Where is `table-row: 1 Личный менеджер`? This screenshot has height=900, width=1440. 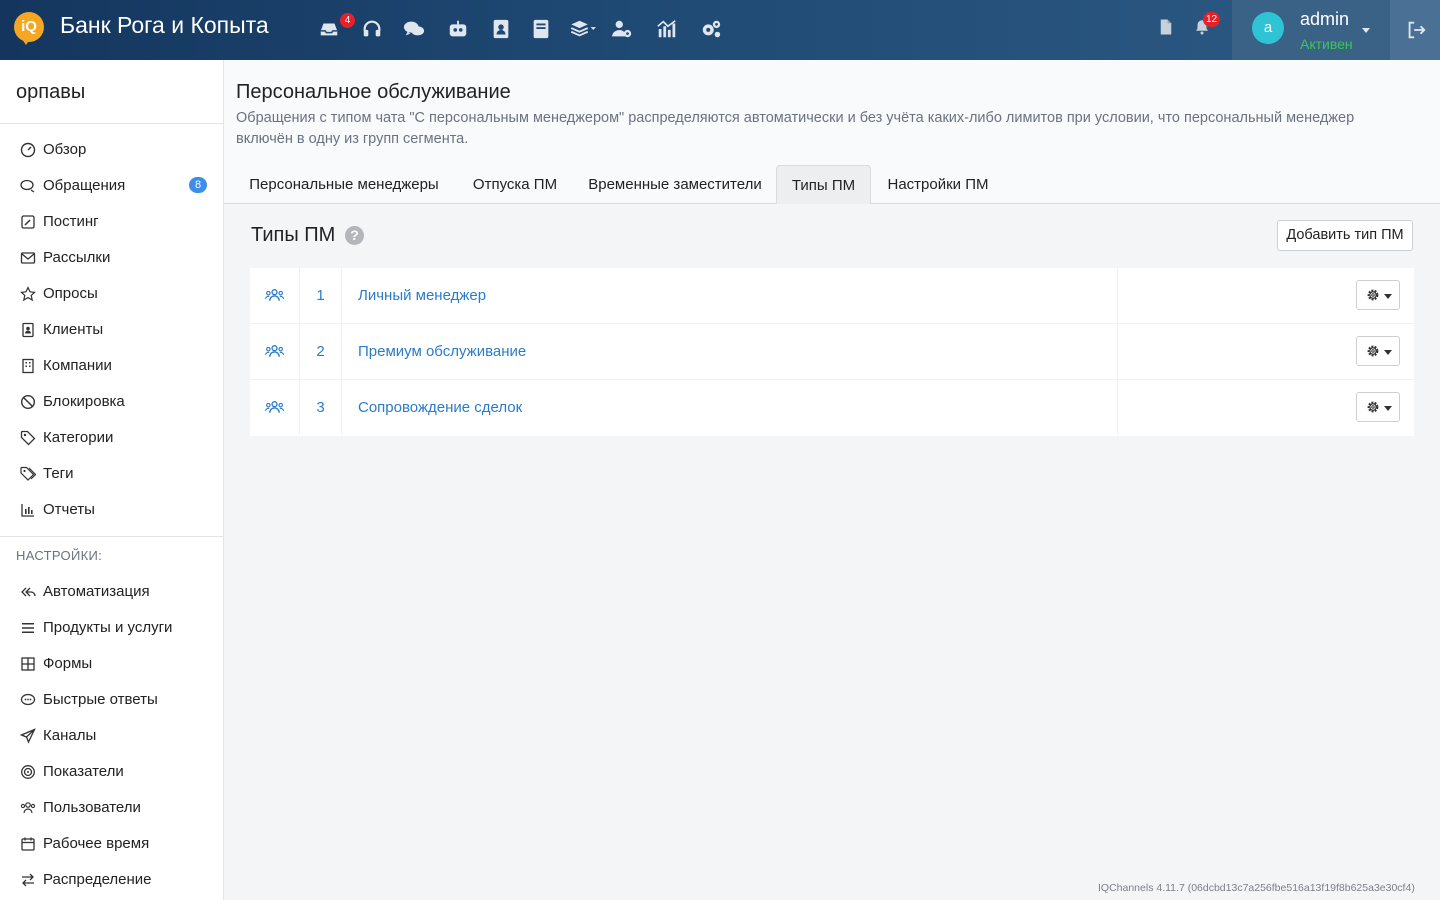
table-row: 1 Личный менеджер is located at coordinates (832, 296).